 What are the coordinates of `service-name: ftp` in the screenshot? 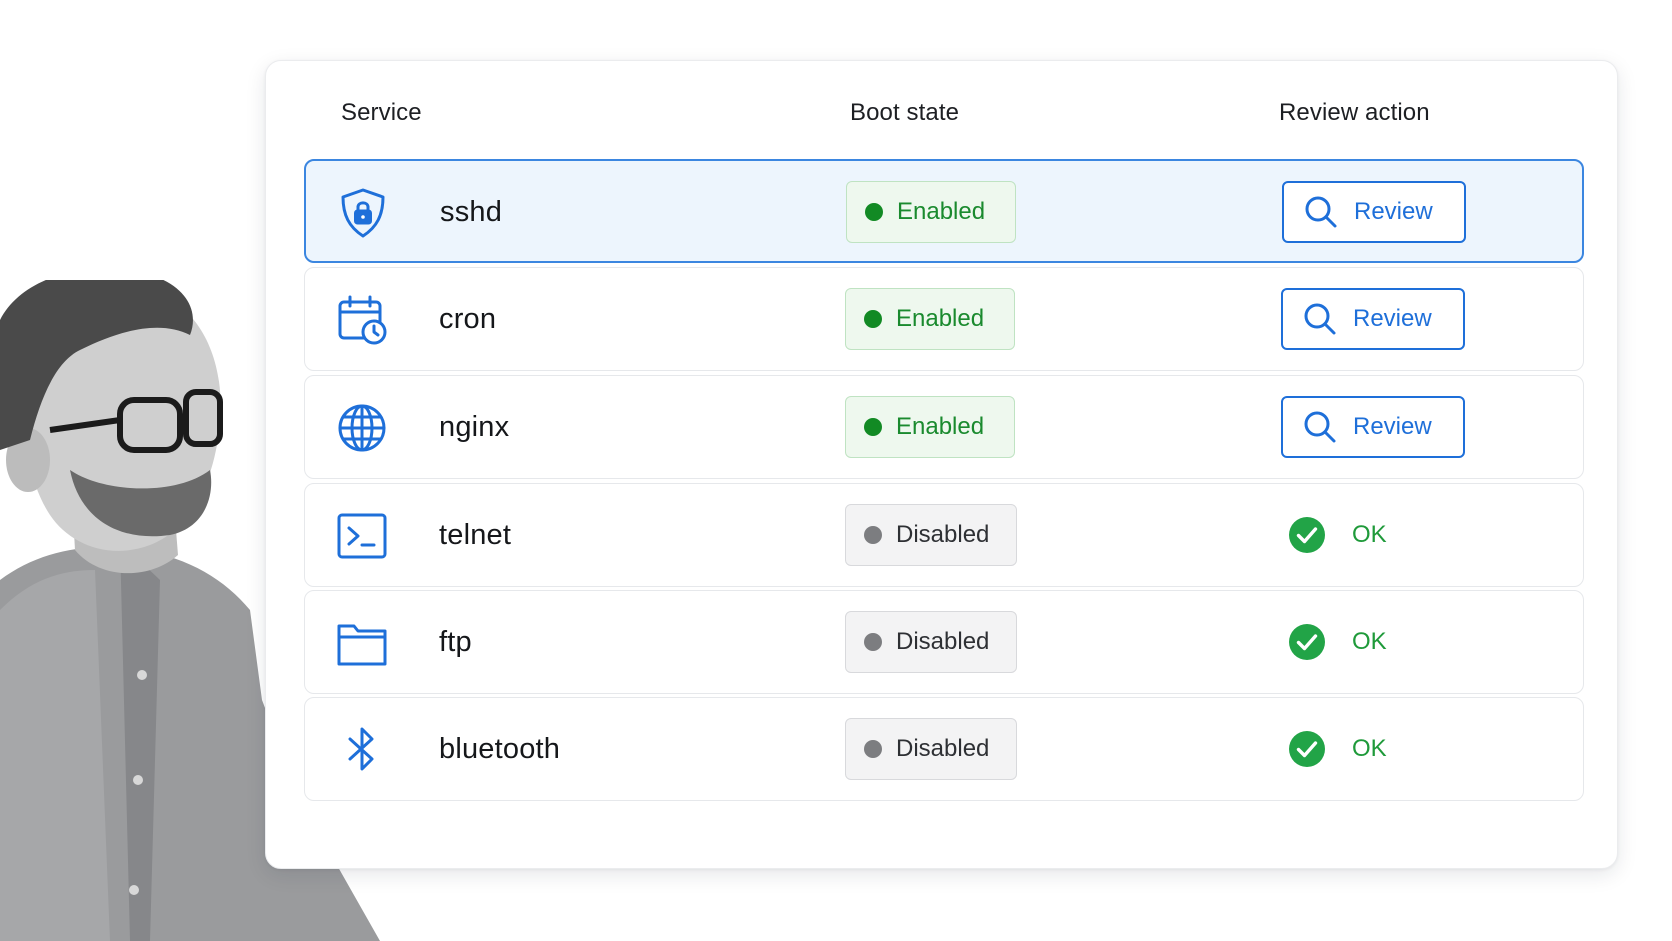 It's located at (455, 642).